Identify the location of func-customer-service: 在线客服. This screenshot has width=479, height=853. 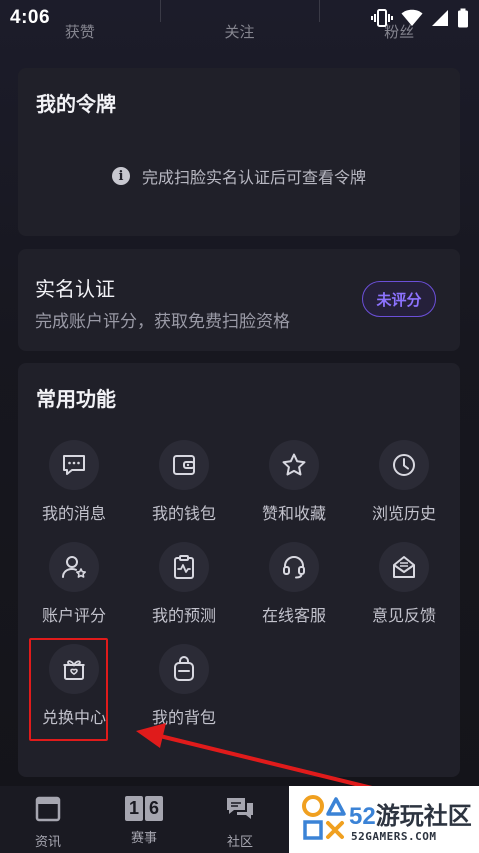
(294, 587).